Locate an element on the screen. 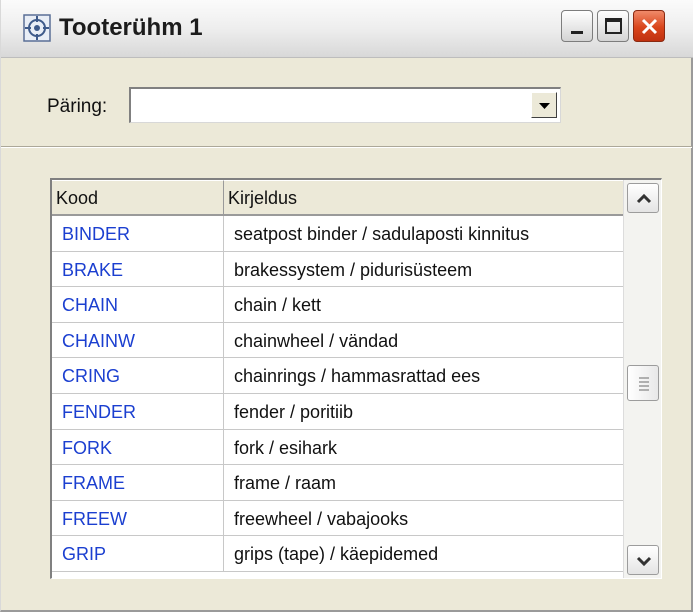 The width and height of the screenshot is (693, 612). scroll-down-button is located at coordinates (643, 560).